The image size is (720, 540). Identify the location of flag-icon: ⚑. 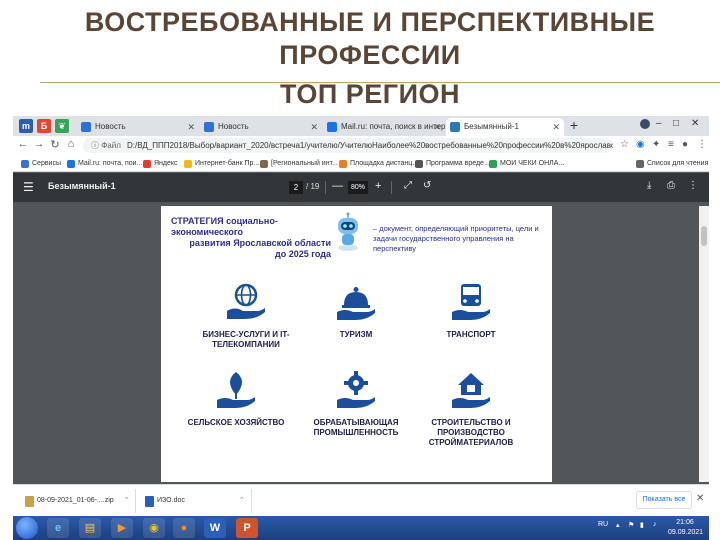
(631, 525).